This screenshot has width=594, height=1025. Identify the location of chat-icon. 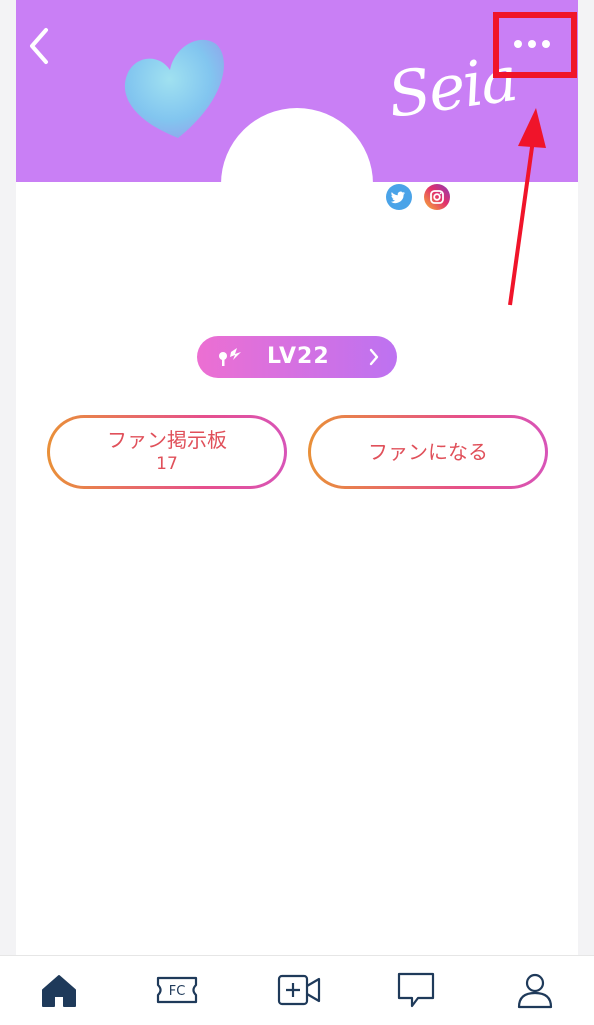
(416, 990).